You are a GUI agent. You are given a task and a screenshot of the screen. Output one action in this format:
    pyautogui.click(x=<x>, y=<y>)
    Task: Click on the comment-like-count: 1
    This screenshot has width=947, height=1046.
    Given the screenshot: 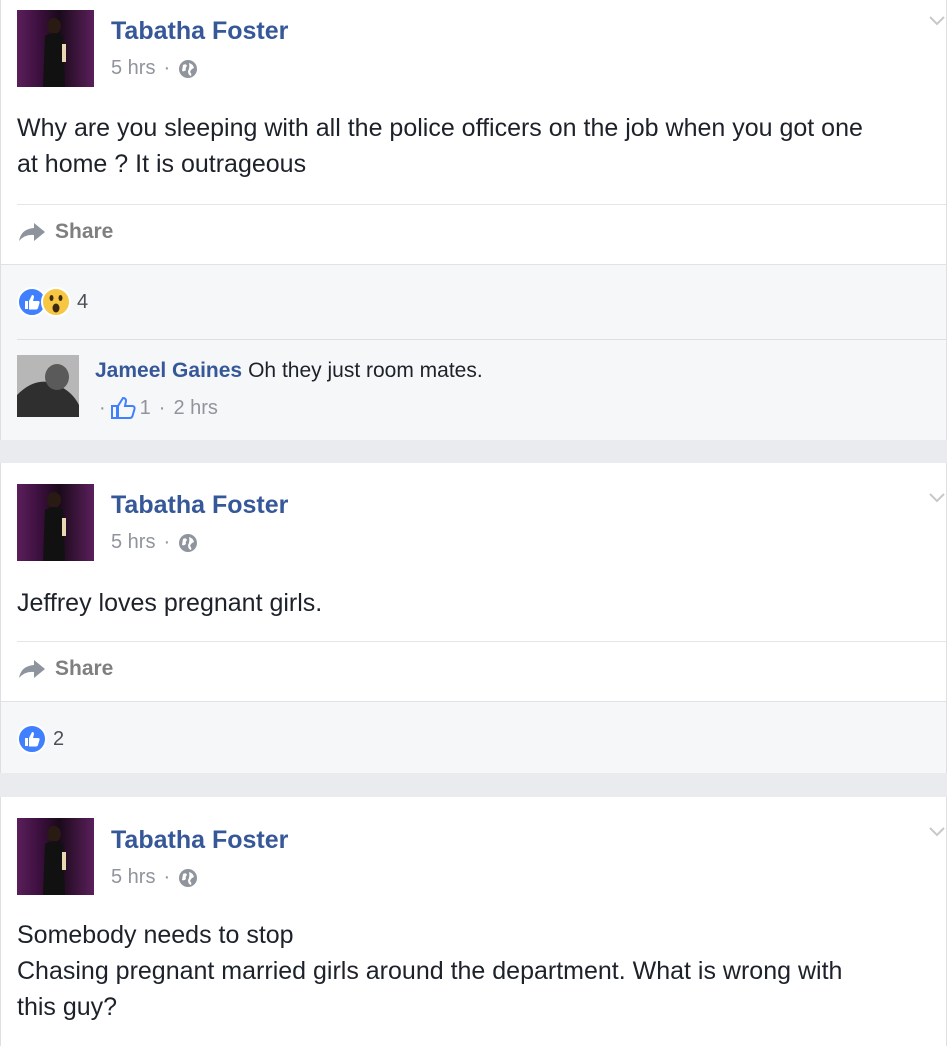 What is the action you would take?
    pyautogui.click(x=145, y=407)
    